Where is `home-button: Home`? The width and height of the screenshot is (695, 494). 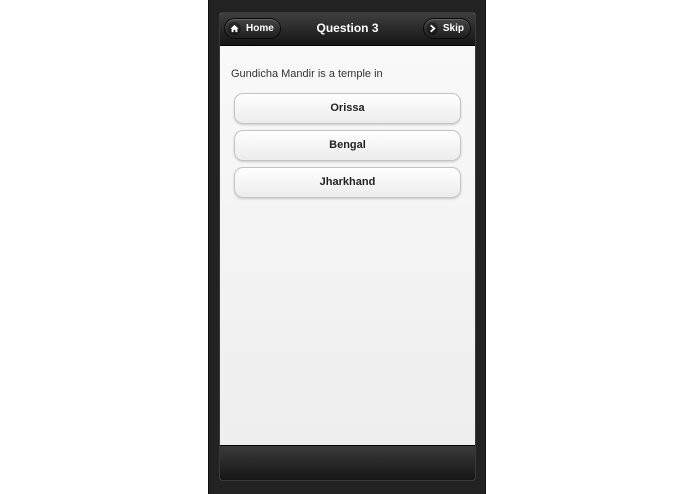
home-button: Home is located at coordinates (252, 28).